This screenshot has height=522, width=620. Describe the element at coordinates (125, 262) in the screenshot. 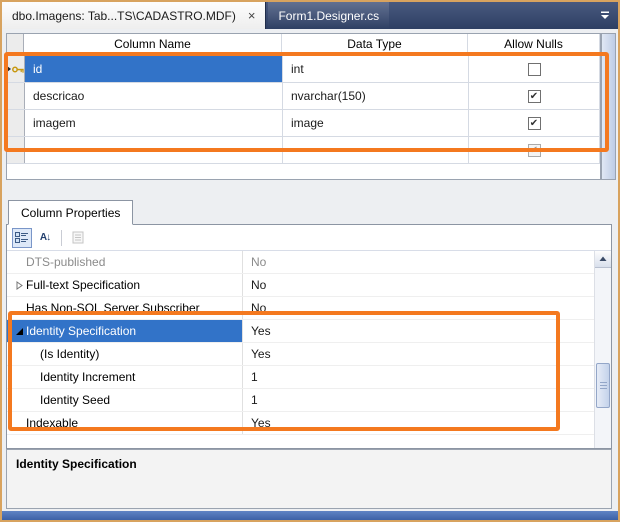

I see `property-name-cell: DTS-published` at that location.